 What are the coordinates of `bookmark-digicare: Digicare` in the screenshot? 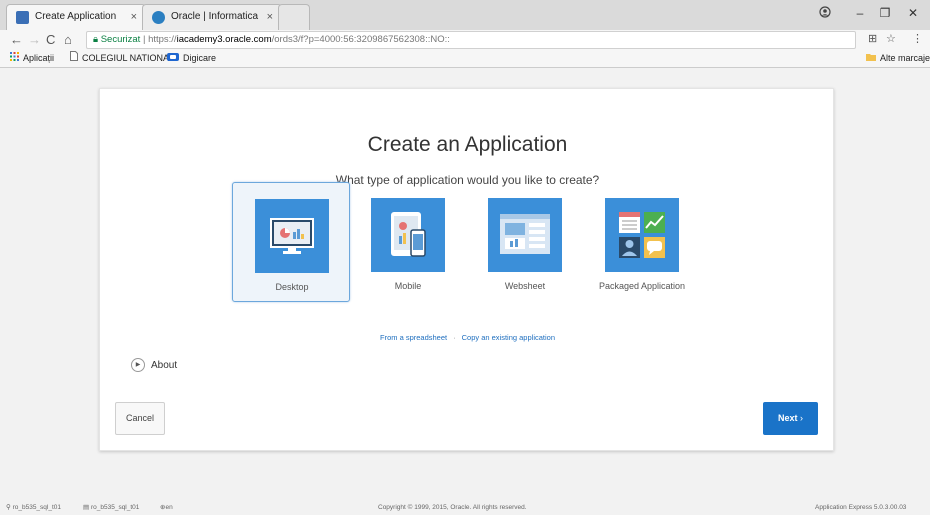 It's located at (191, 58).